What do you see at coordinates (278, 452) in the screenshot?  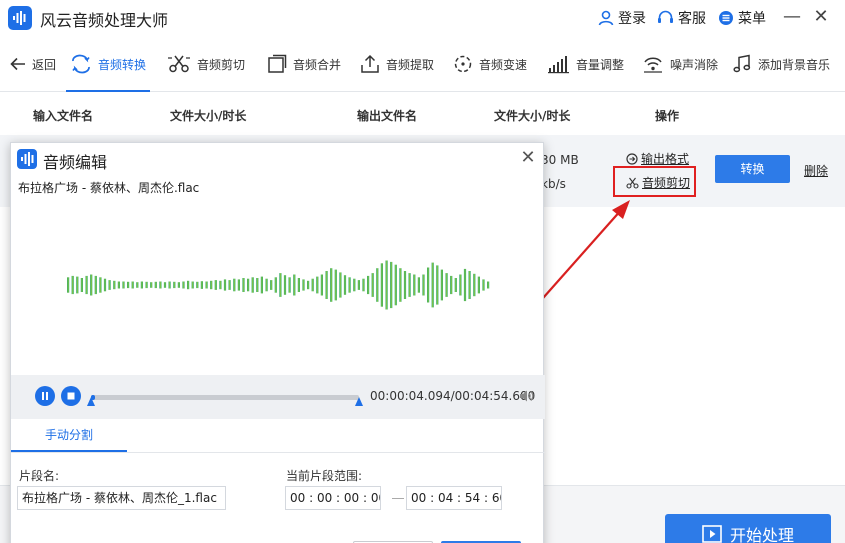 I see `tab-divider` at bounding box center [278, 452].